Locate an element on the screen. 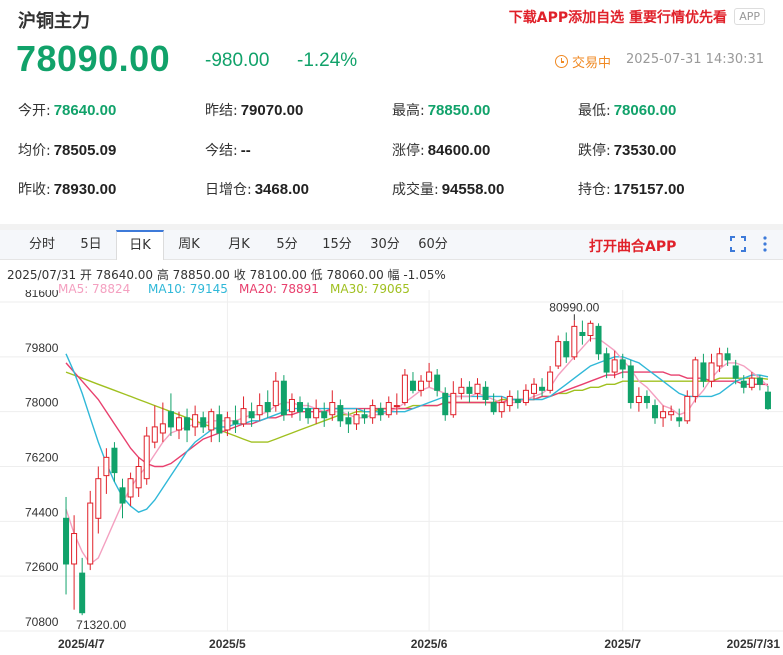 This screenshot has height=655, width=783. stat-item: 最低: 78060.00 is located at coordinates (627, 110).